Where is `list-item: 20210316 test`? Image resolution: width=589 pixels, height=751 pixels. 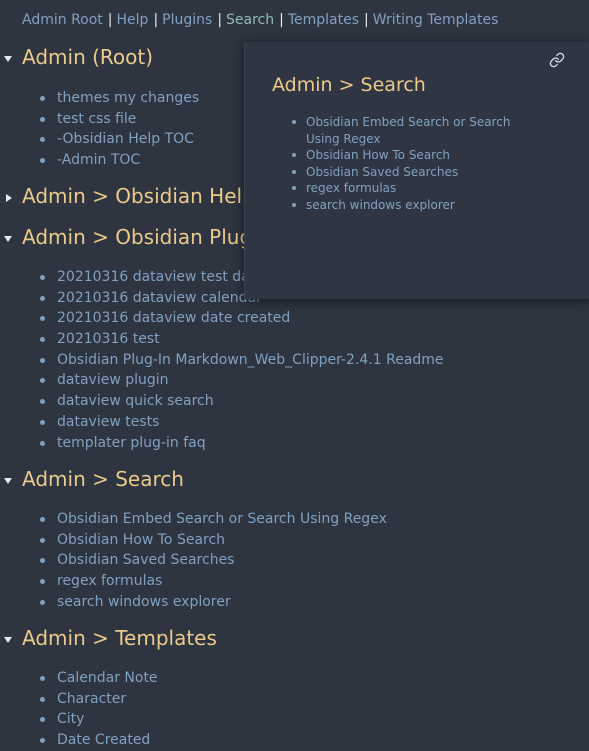 list-item: 20210316 test is located at coordinates (294, 339).